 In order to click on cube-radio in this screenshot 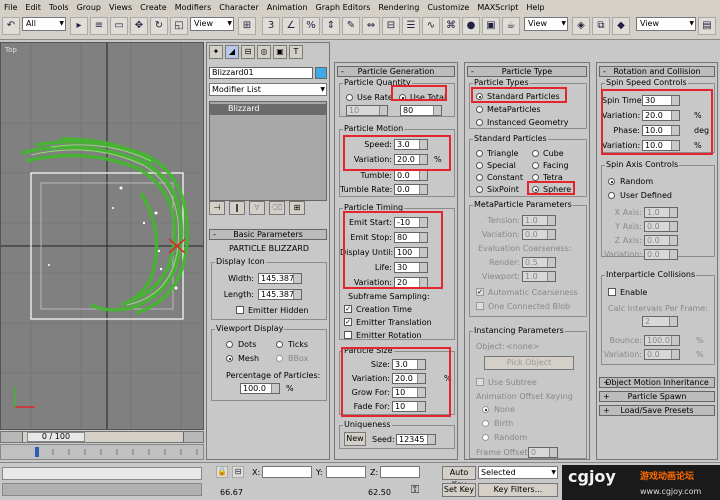, I will do `click(535, 153)`.